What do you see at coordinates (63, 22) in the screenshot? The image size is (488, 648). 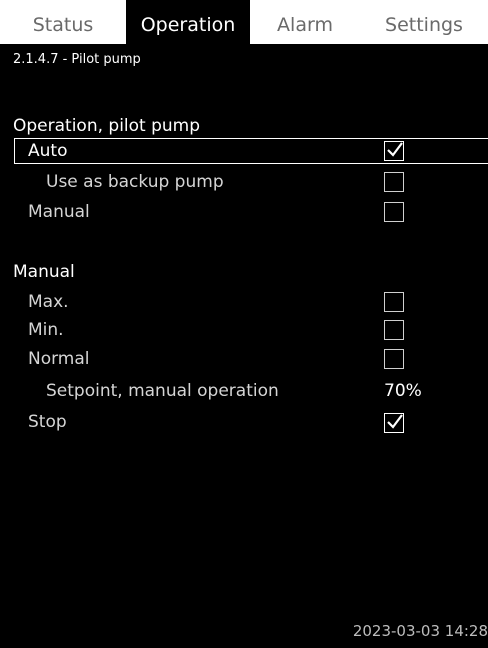 I see `tab-status: Status` at bounding box center [63, 22].